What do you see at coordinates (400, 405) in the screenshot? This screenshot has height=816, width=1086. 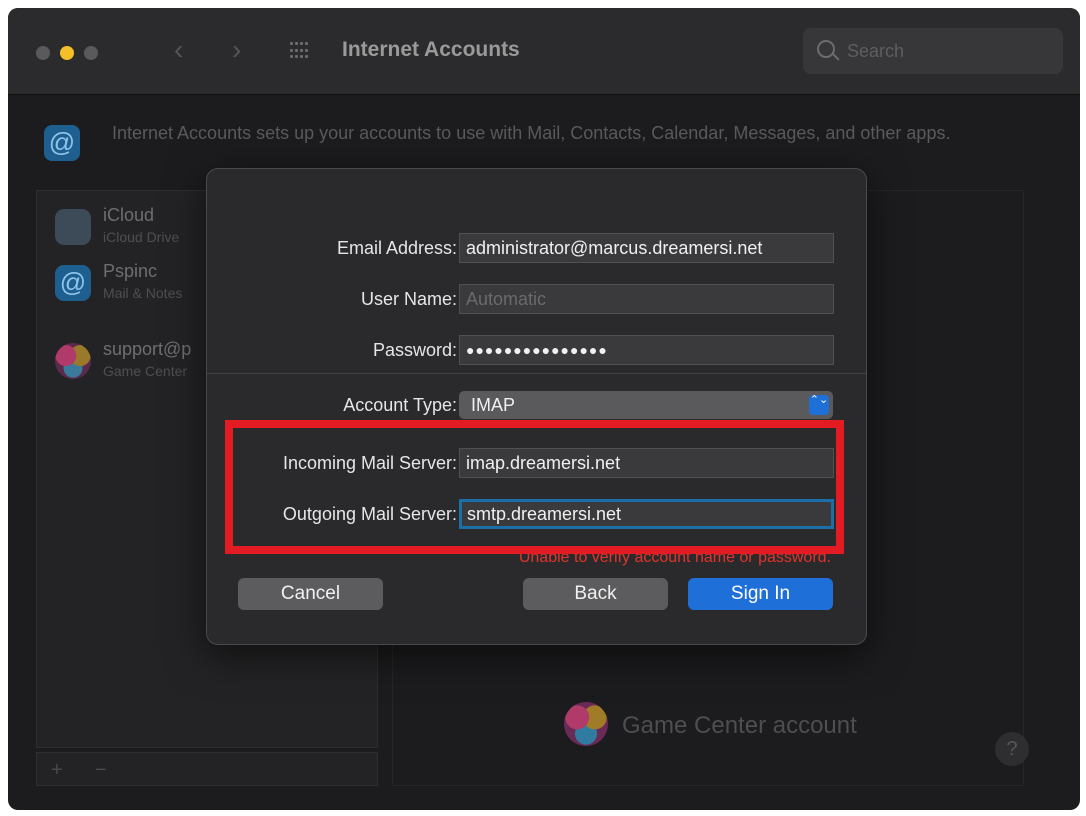 I see `account-type-label: Account Type:` at bounding box center [400, 405].